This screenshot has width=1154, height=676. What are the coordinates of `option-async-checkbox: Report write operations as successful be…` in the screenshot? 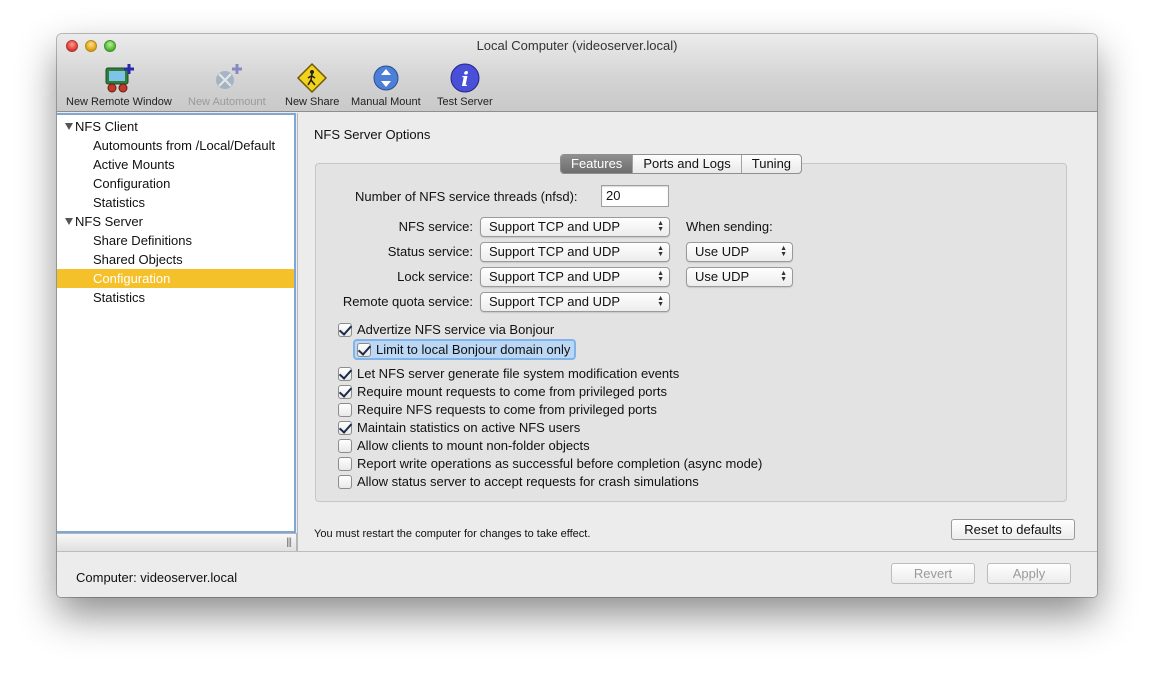 It's located at (550, 463).